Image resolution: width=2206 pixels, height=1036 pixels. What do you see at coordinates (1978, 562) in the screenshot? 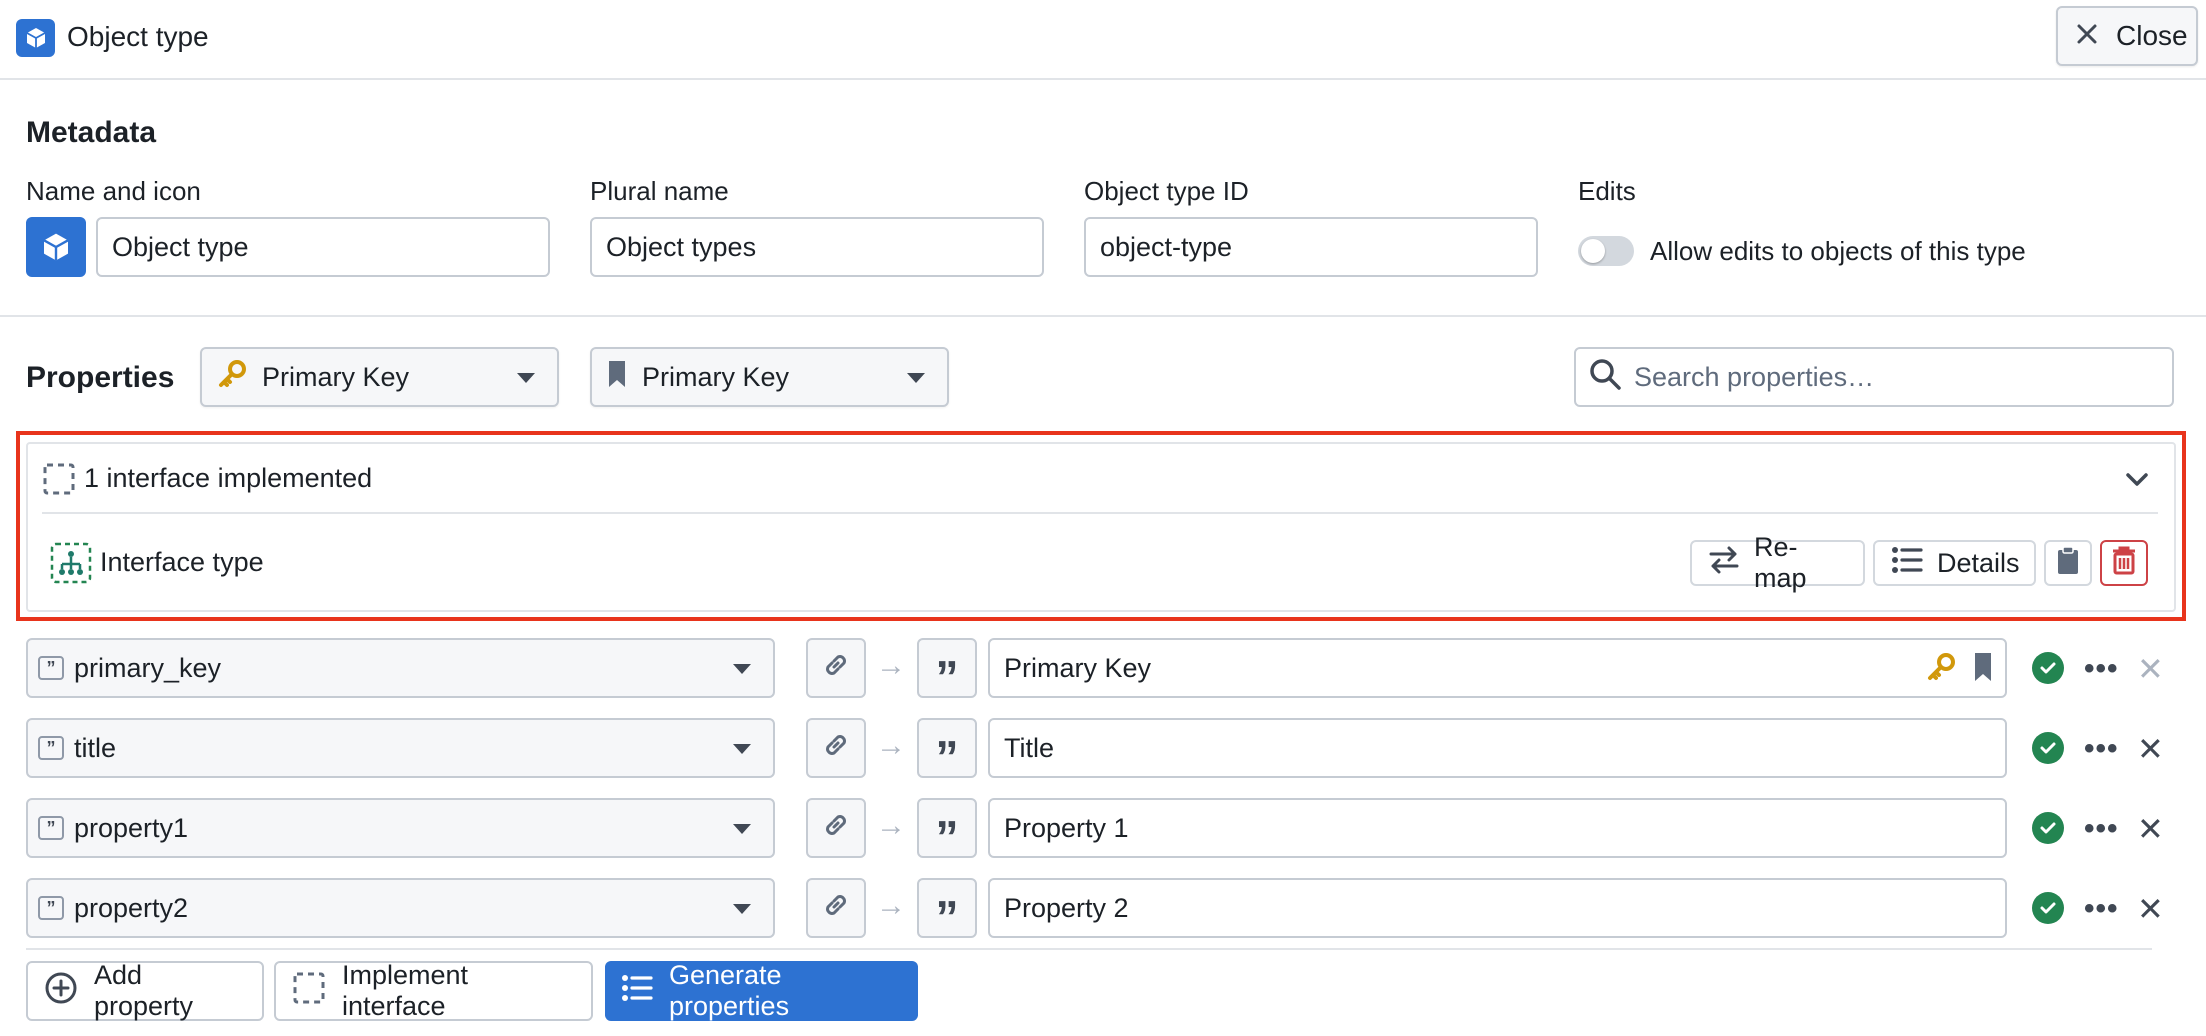
I see `details-label: Details` at bounding box center [1978, 562].